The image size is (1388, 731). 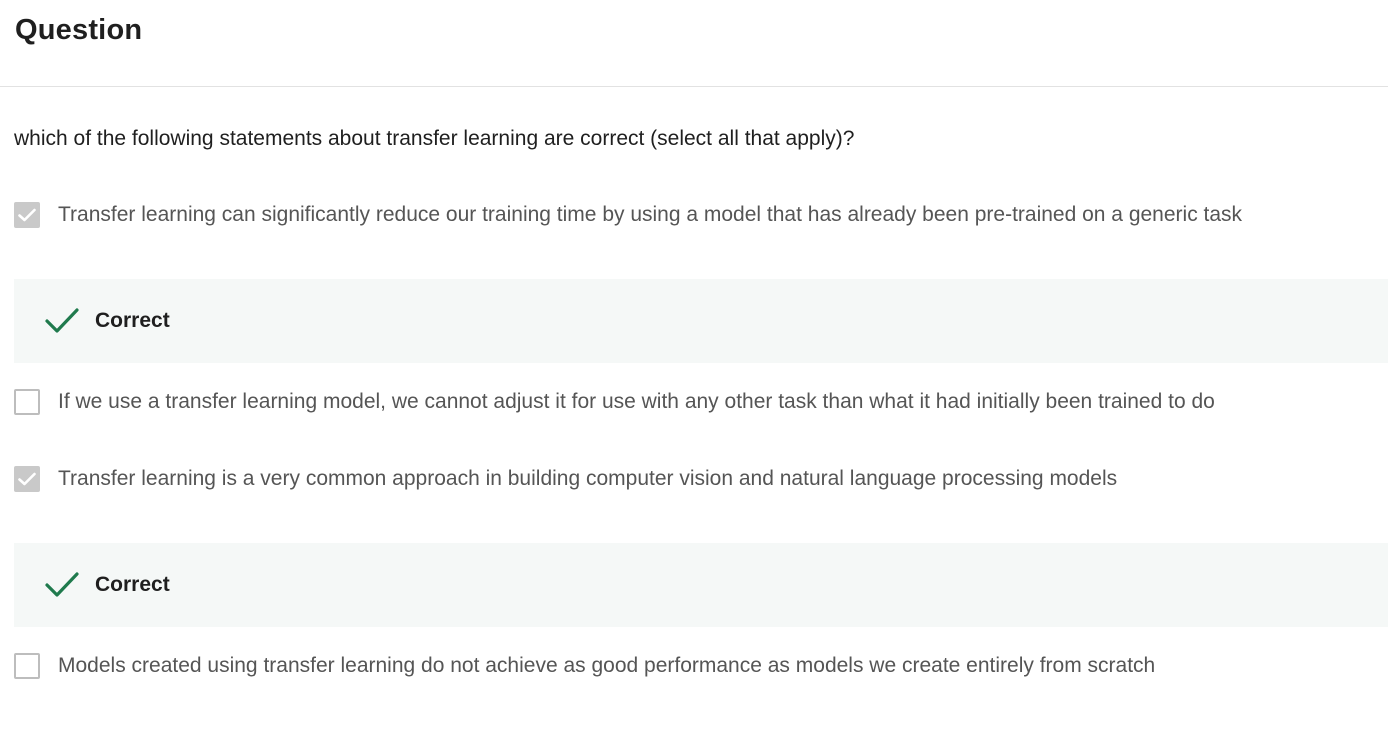 I want to click on question-header: Question, so click(x=694, y=43).